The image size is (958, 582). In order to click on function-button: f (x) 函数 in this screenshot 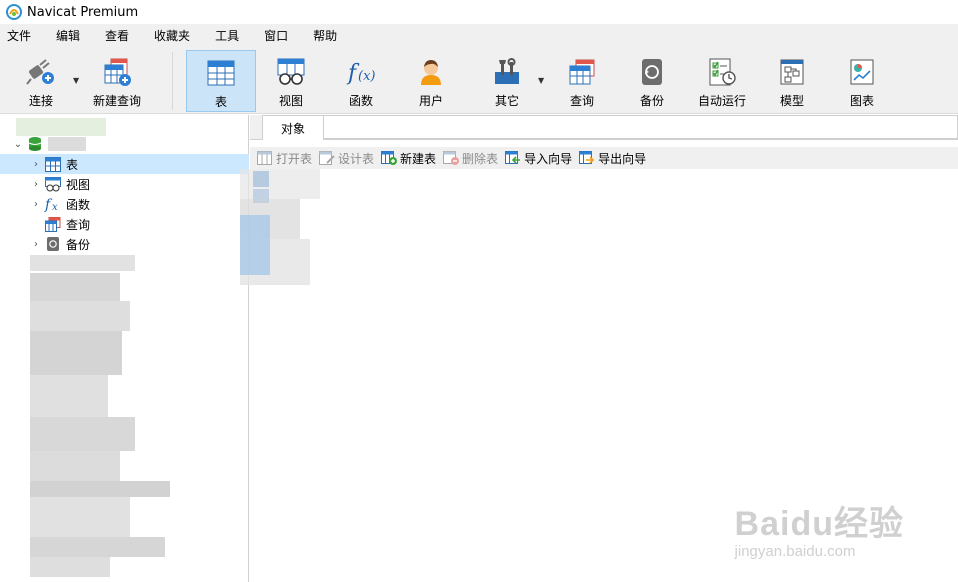, I will do `click(361, 81)`.